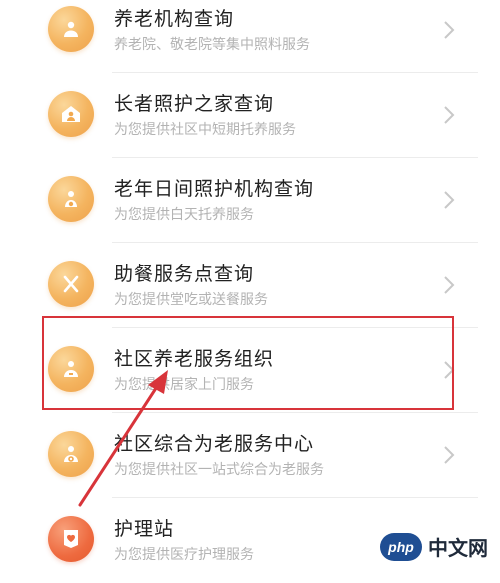  What do you see at coordinates (219, 470) in the screenshot?
I see `item-subtitle: 为您提供社区一站式综合为老服务` at bounding box center [219, 470].